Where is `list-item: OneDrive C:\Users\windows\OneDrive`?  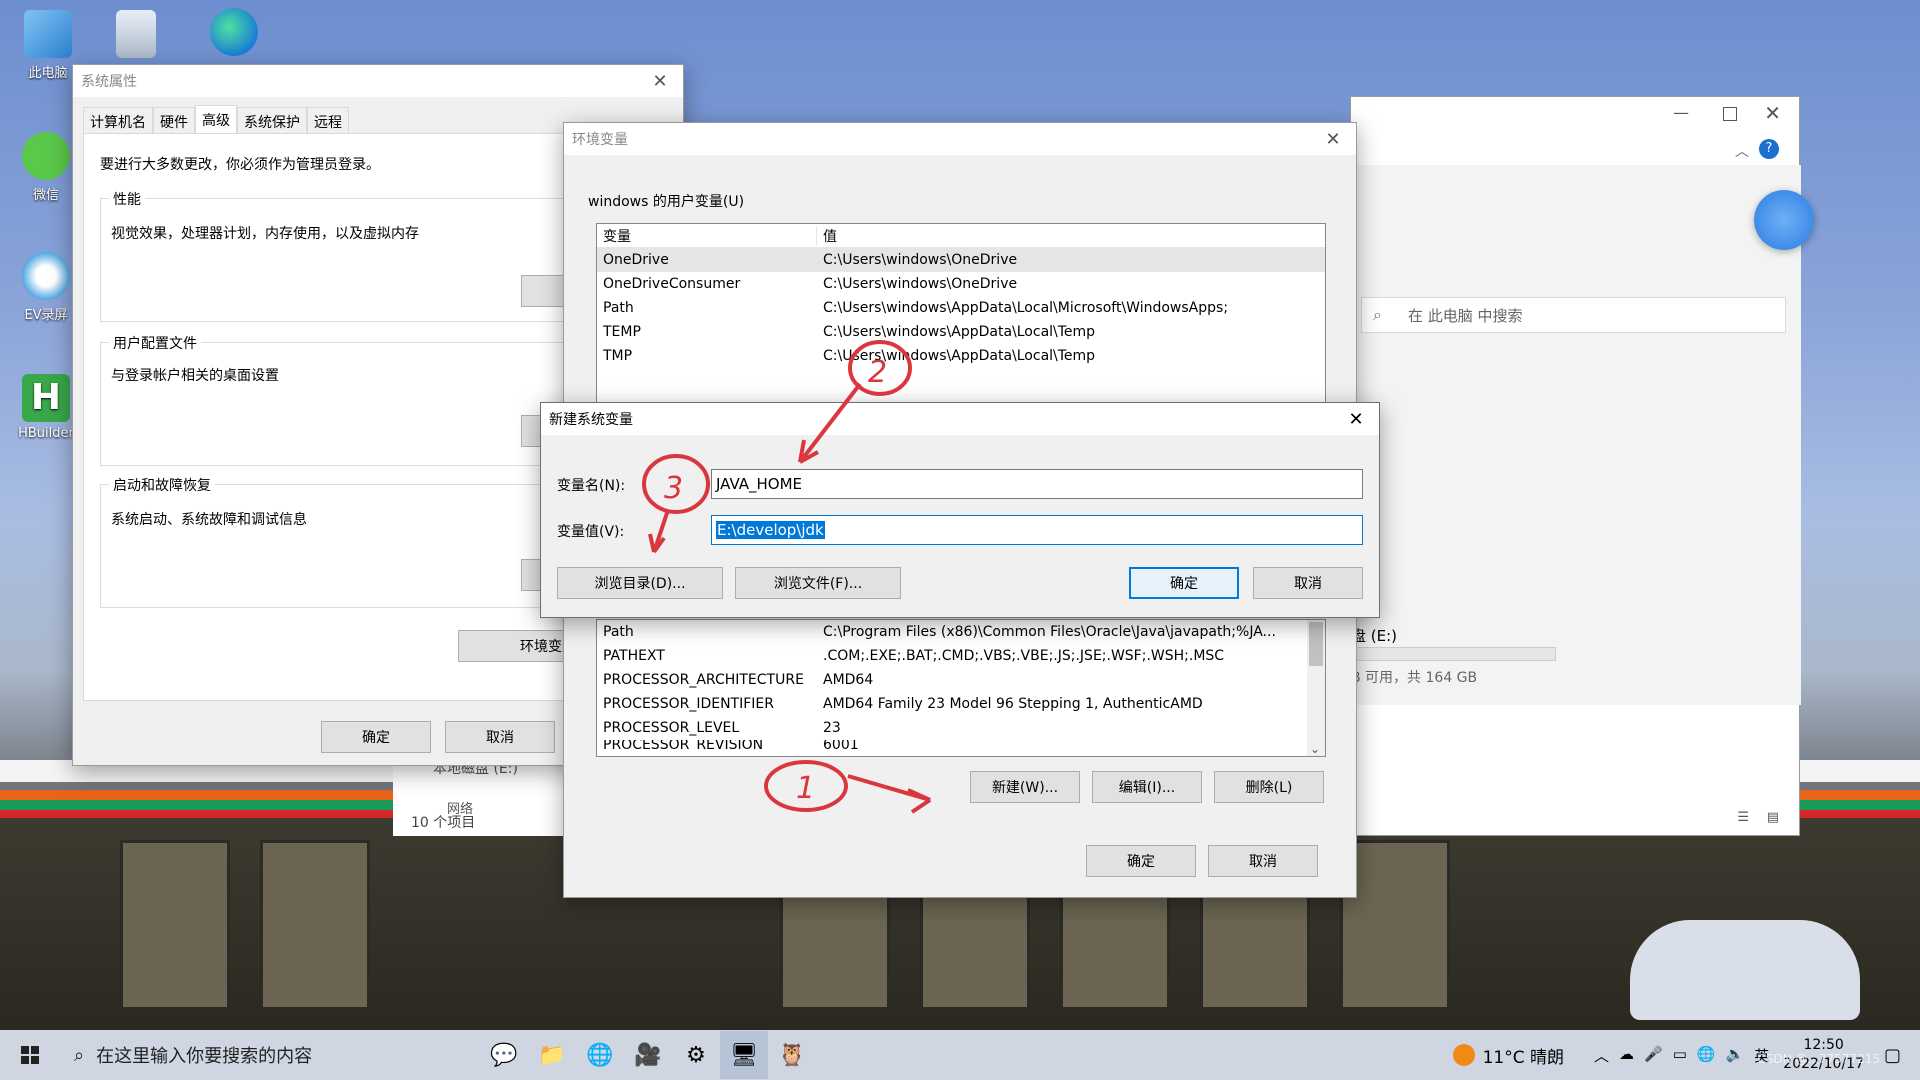
list-item: OneDrive C:\Users\windows\OneDrive is located at coordinates (961, 260).